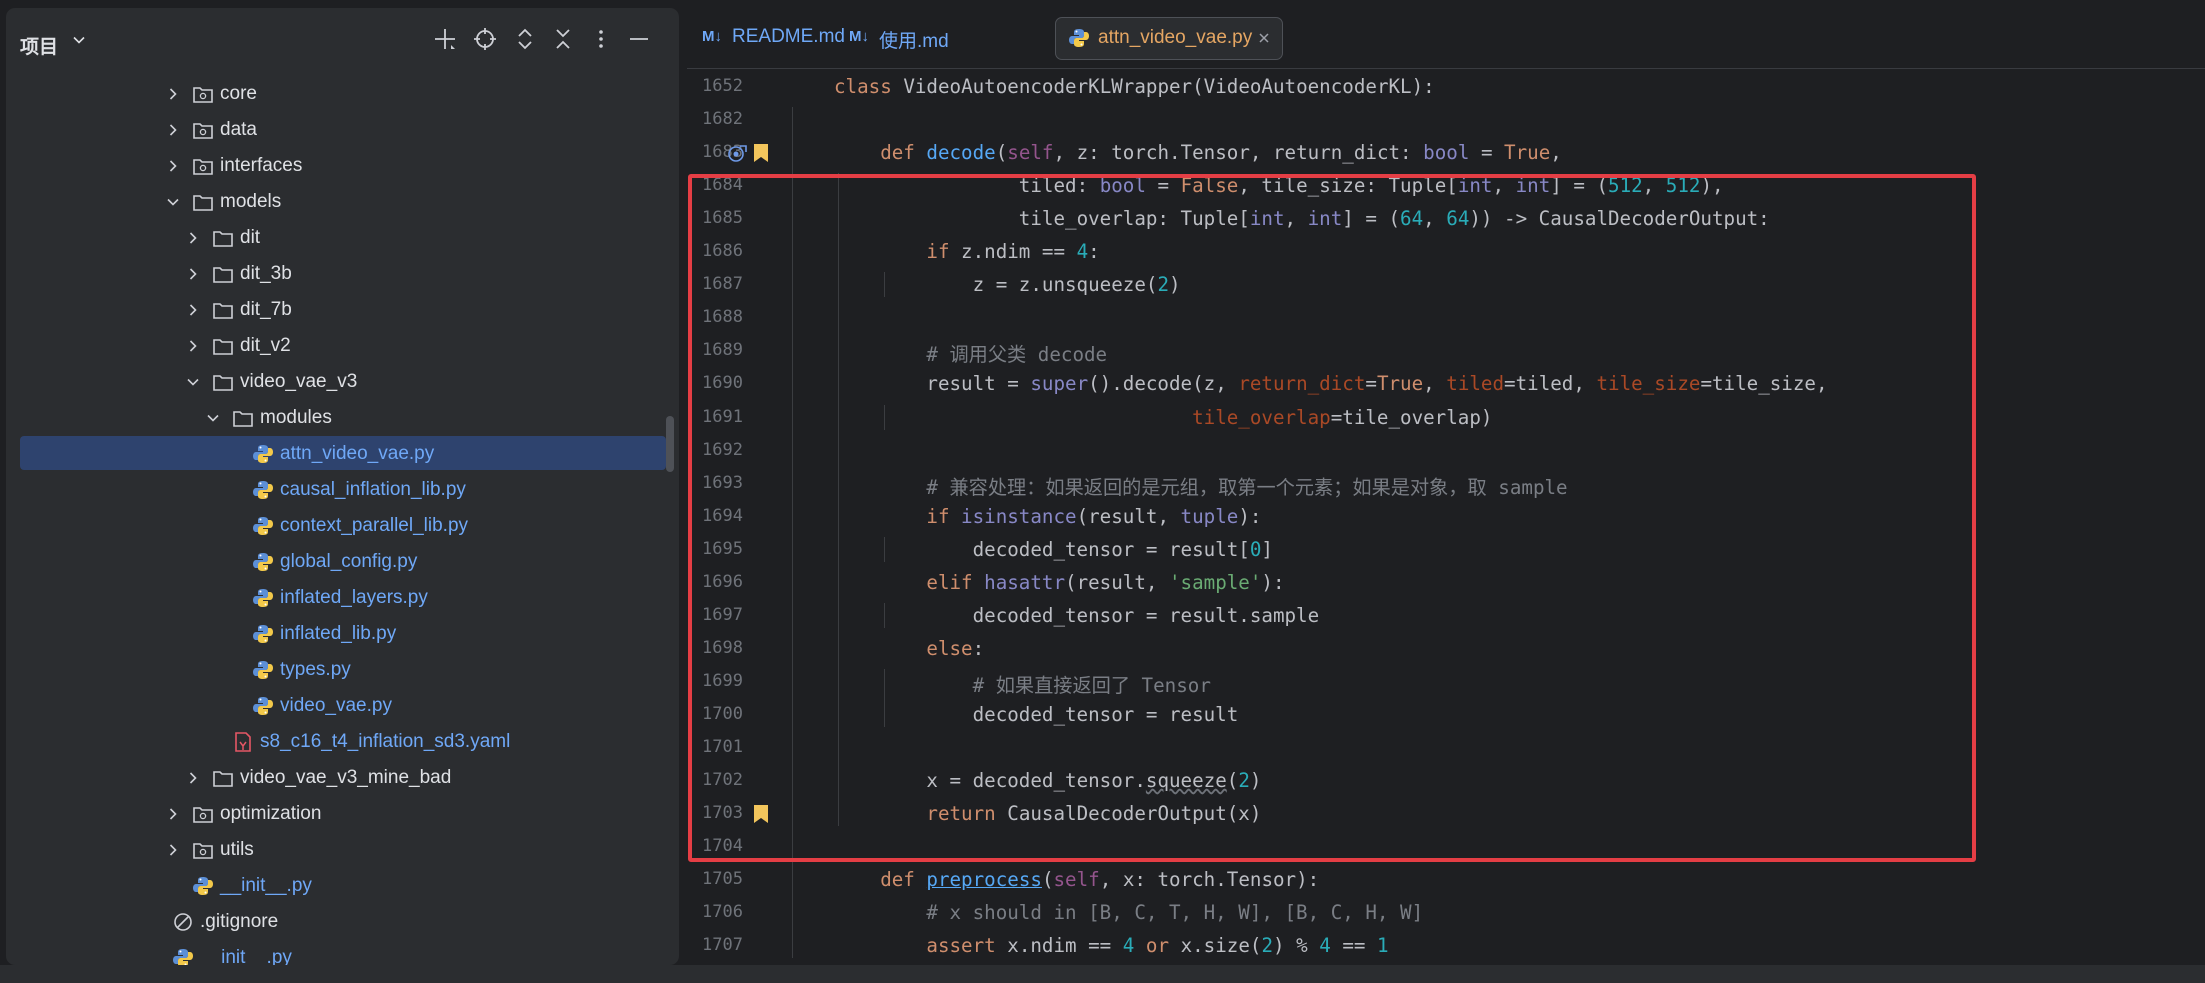 Image resolution: width=2205 pixels, height=983 pixels. What do you see at coordinates (342, 526) in the screenshot?
I see `tree-item-context-parallel-lib-py: context_parallel_lib.py` at bounding box center [342, 526].